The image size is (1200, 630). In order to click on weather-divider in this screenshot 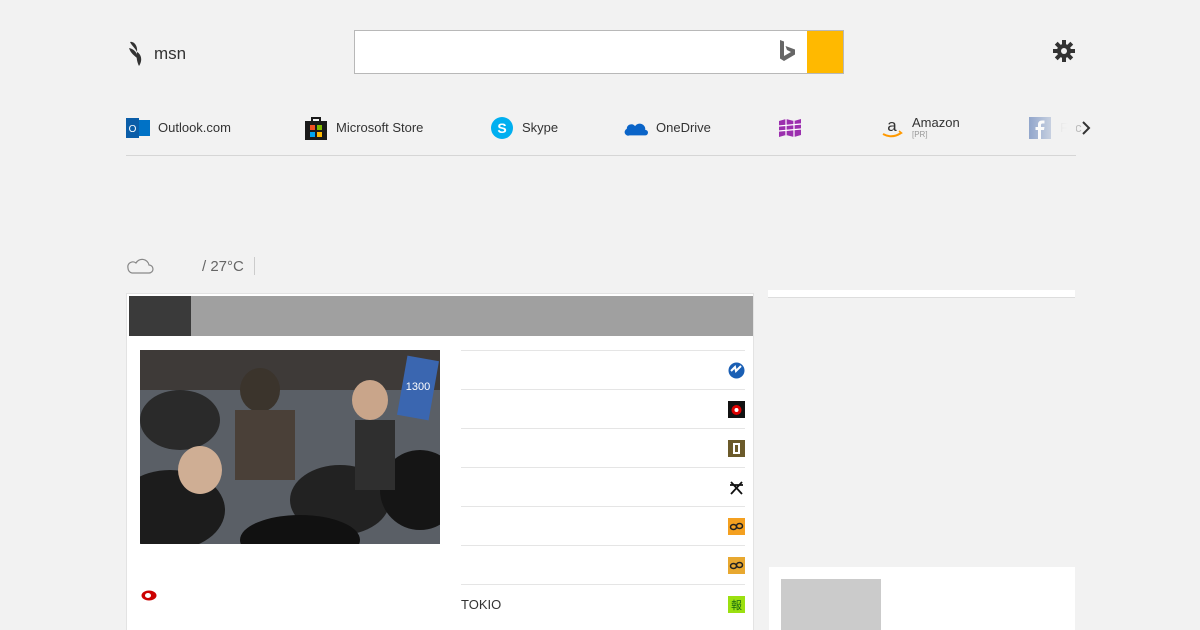, I will do `click(254, 266)`.